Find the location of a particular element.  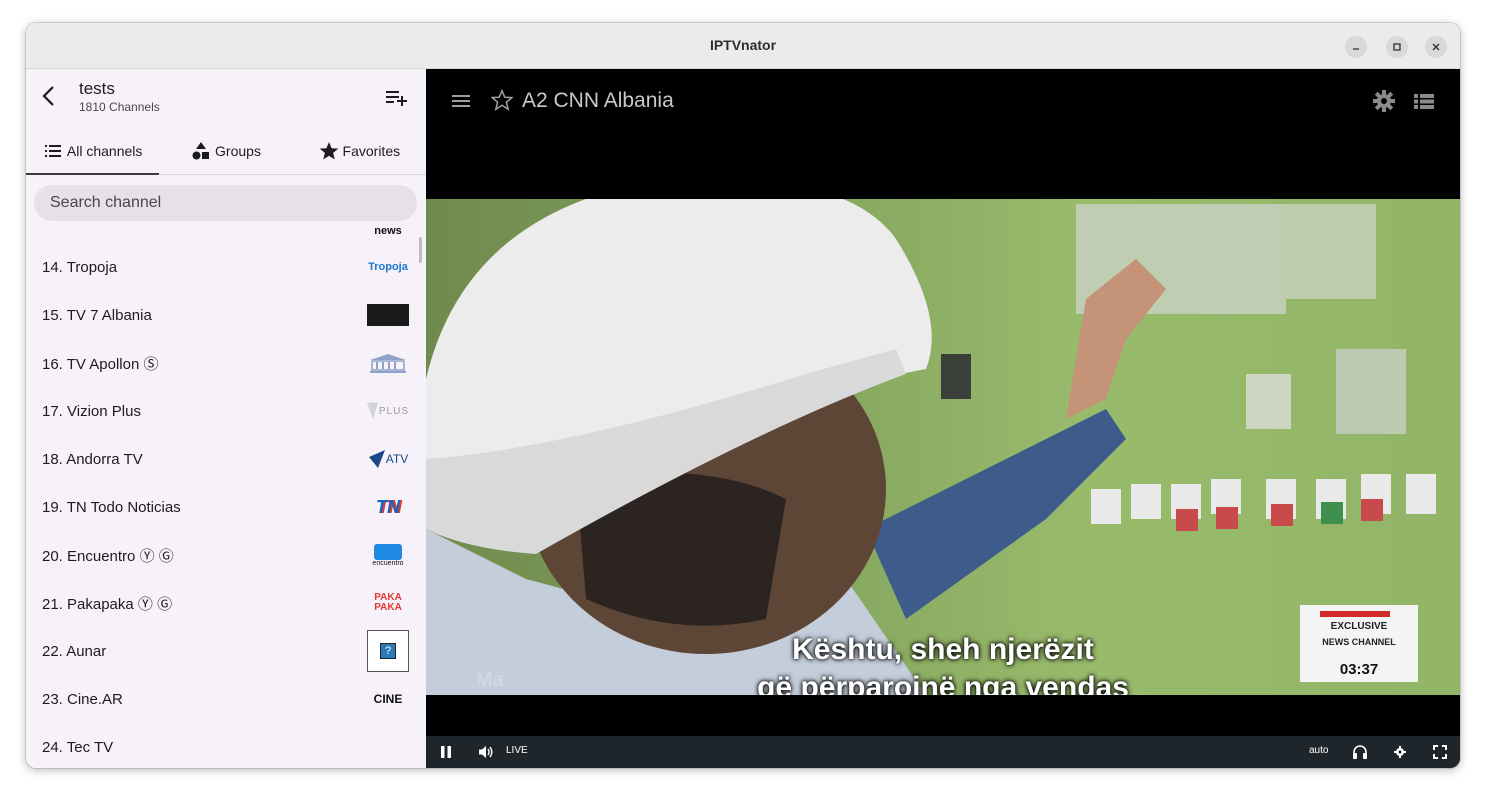

menu-button is located at coordinates (461, 101).